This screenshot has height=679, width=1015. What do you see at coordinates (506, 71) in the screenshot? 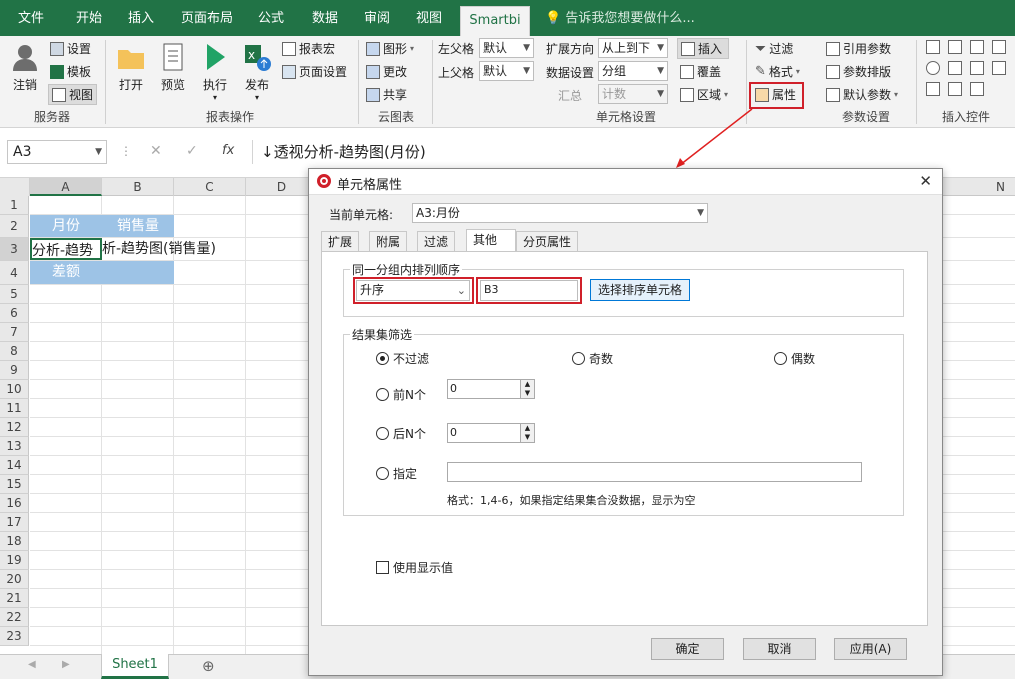
I see `top-parent-select: 默认 ▼` at bounding box center [506, 71].